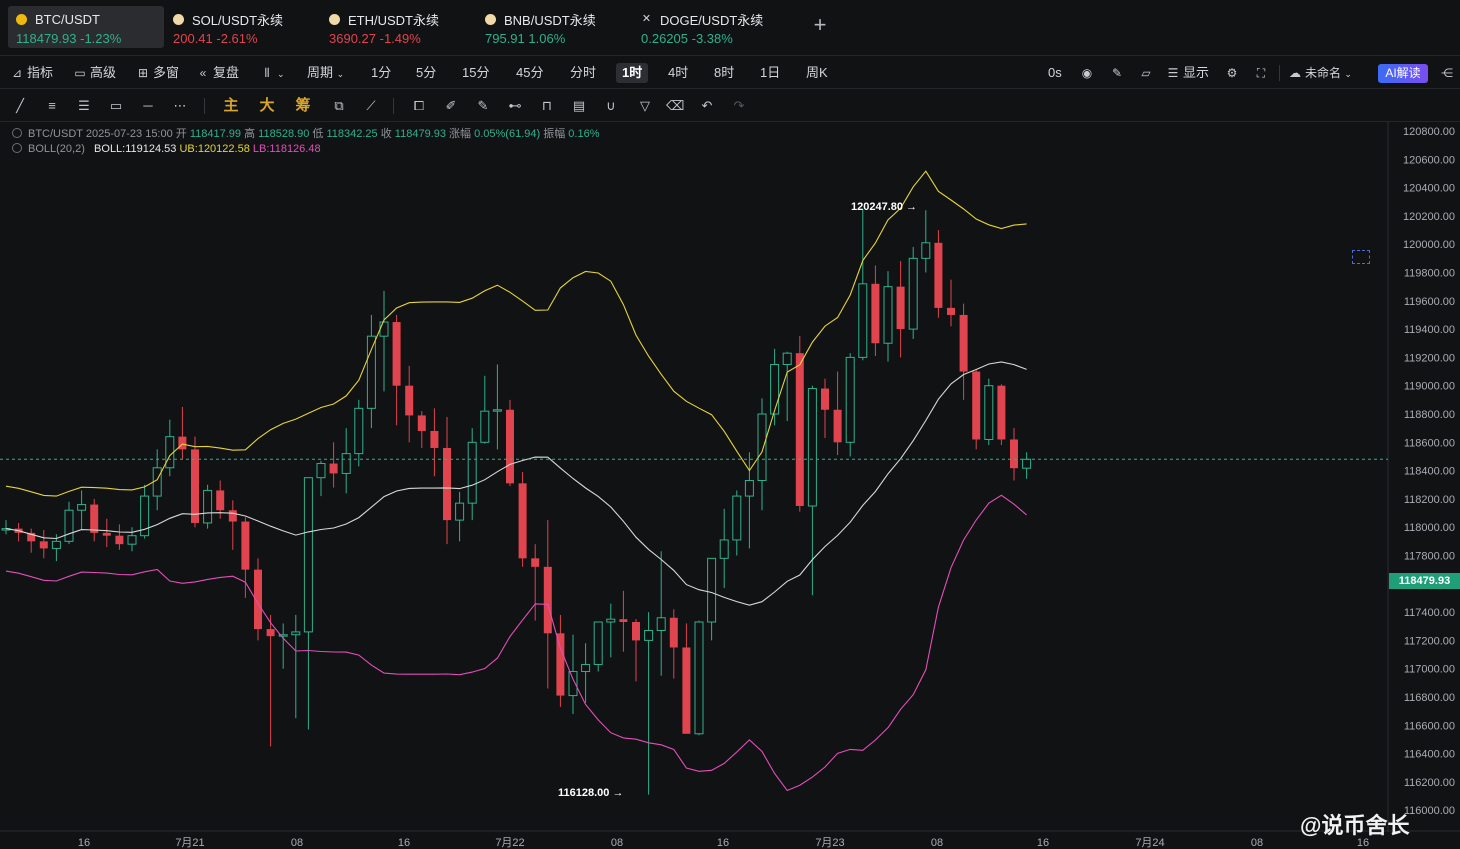 The width and height of the screenshot is (1460, 849). I want to click on copy-icon: ⧠, so click(419, 106).